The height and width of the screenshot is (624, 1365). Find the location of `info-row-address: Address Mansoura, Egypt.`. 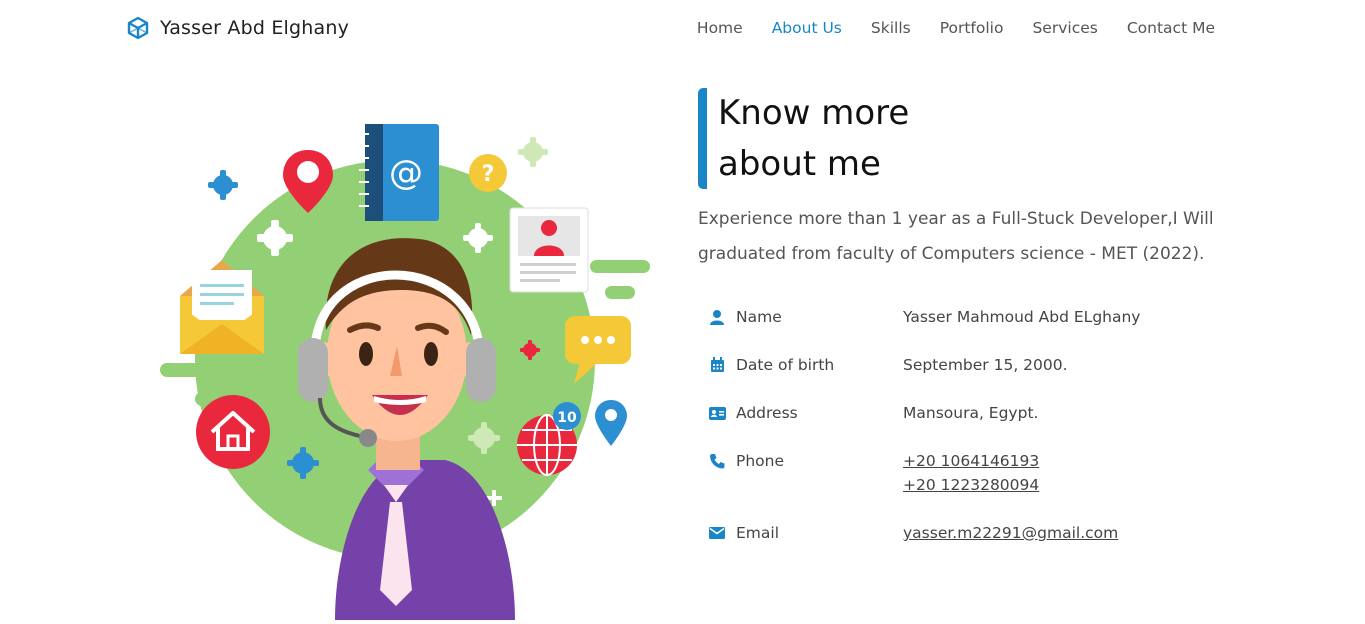

info-row-address: Address Mansoura, Egypt. is located at coordinates (968, 413).